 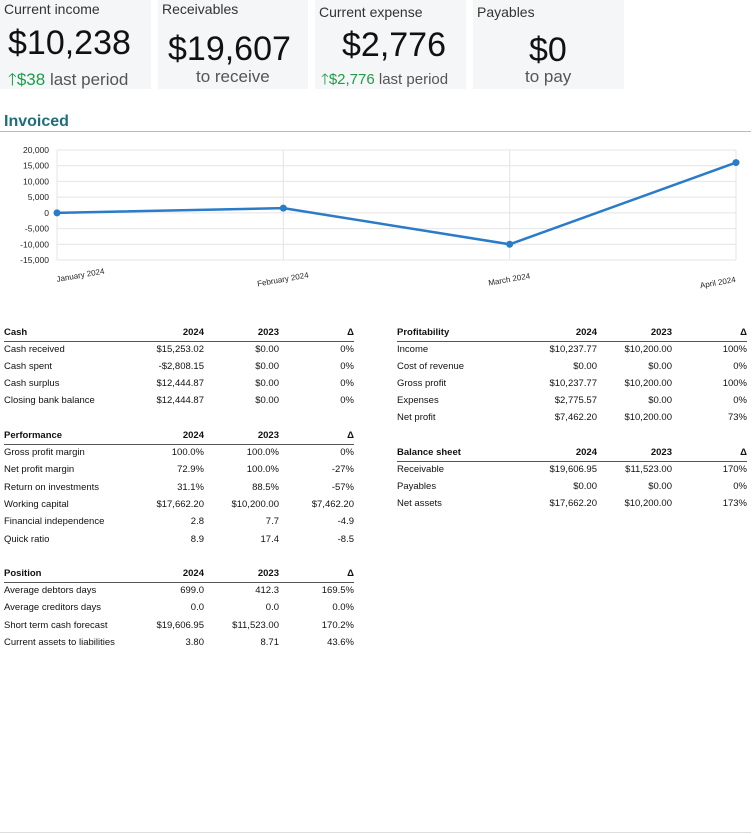 I want to click on kpi-receivables: Receivables $19,607 to receive, so click(x=233, y=44).